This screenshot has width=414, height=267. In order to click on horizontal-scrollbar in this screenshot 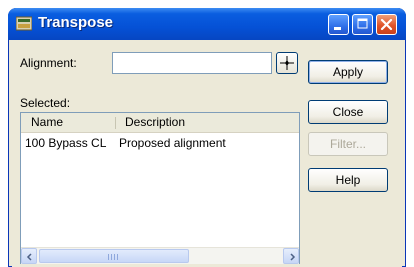, I will do `click(160, 255)`.